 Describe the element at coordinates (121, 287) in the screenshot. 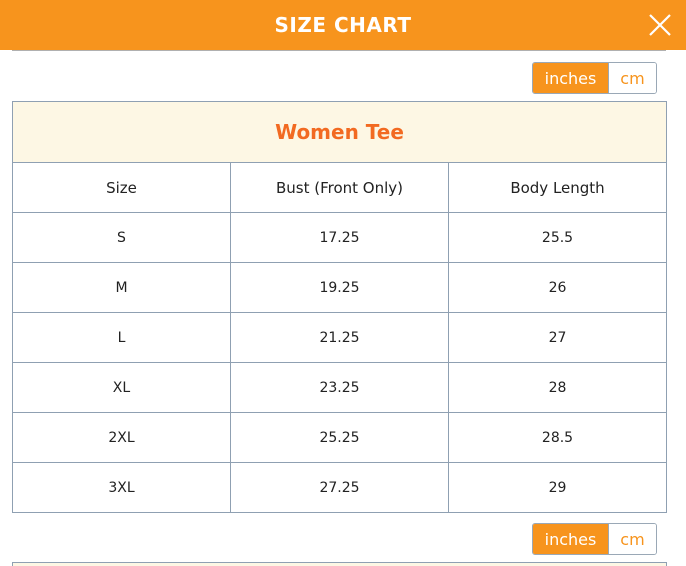

I see `size-cell: M` at that location.